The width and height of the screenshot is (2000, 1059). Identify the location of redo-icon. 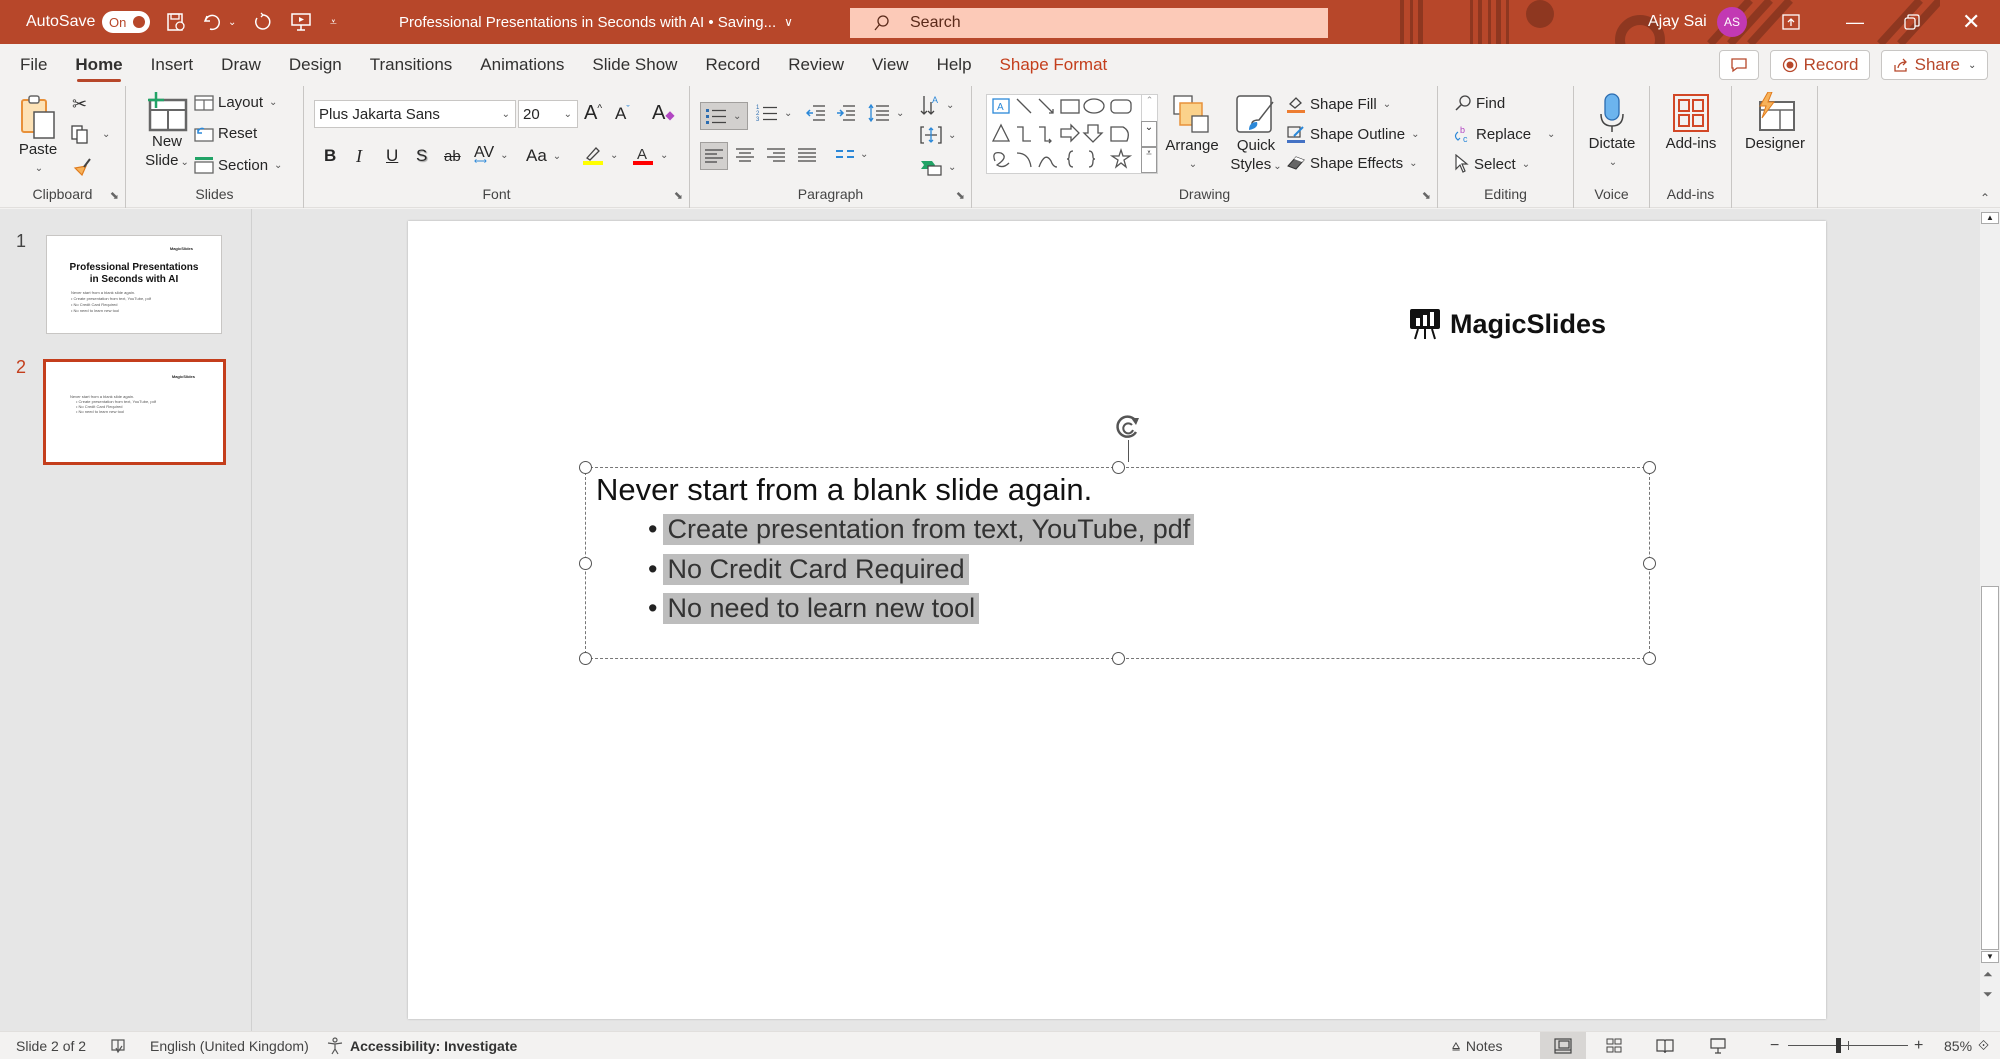
(262, 22).